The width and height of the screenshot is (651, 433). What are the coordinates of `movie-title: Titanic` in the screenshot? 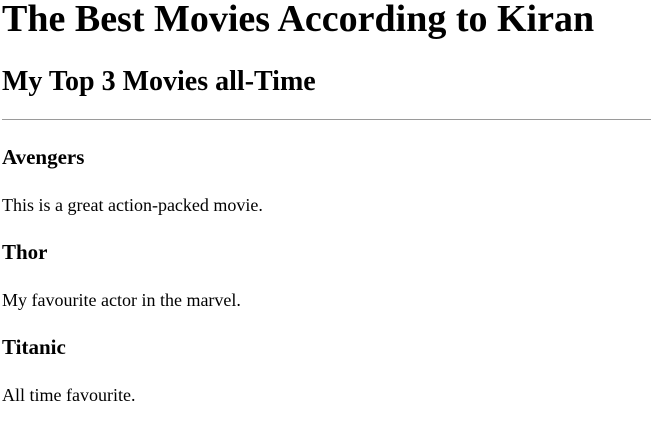 It's located at (34, 347).